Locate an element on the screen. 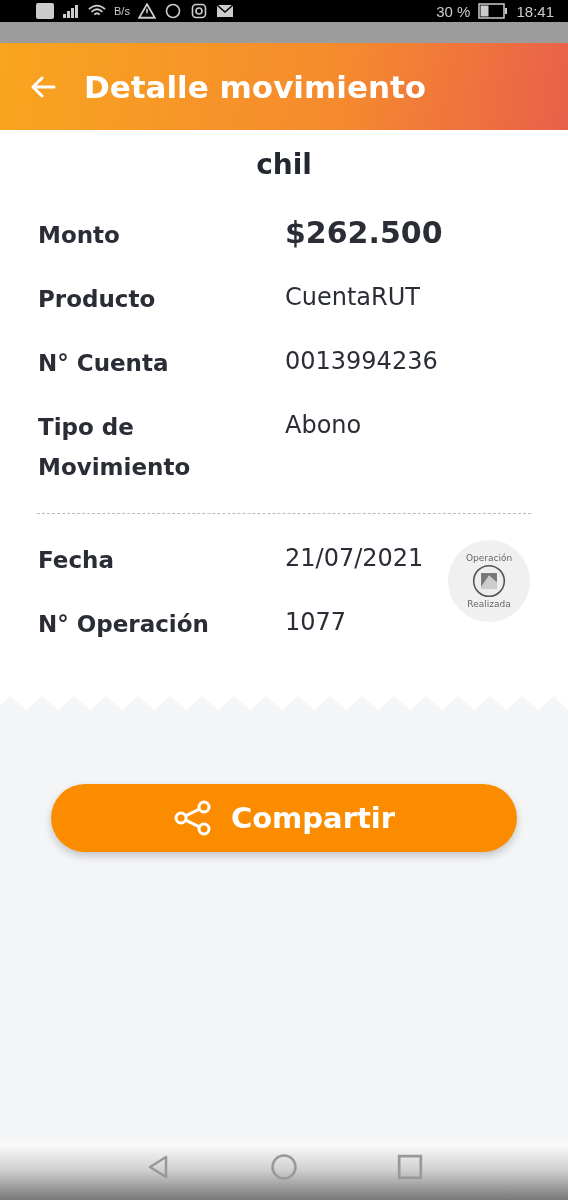  detail-label: Fecha is located at coordinates (76, 560).